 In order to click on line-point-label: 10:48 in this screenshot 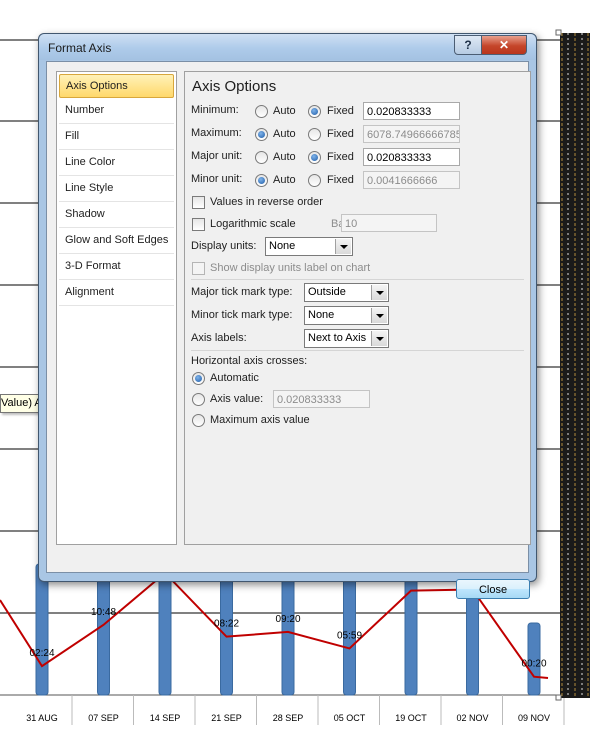, I will do `click(103, 612)`.